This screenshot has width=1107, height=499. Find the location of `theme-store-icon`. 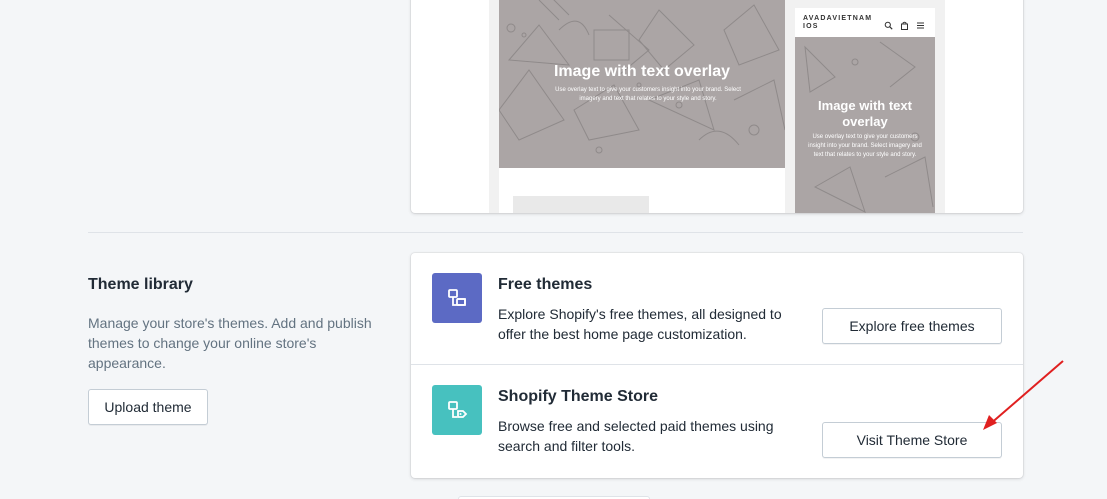

theme-store-icon is located at coordinates (457, 410).